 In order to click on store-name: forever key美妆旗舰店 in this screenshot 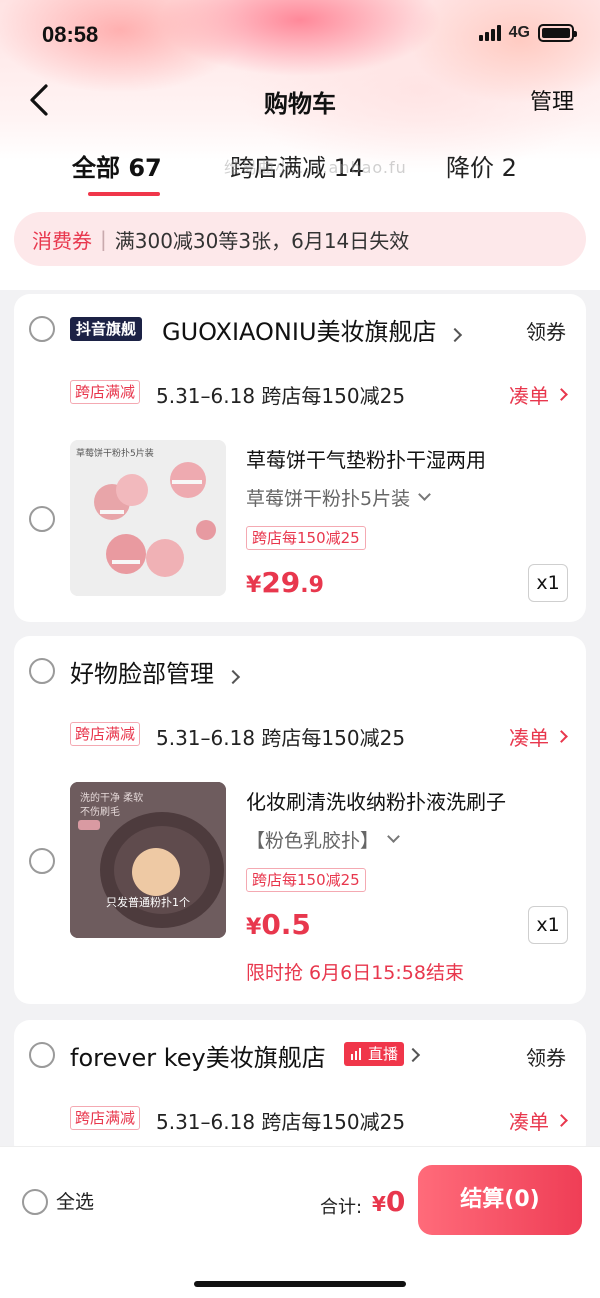, I will do `click(198, 1058)`.